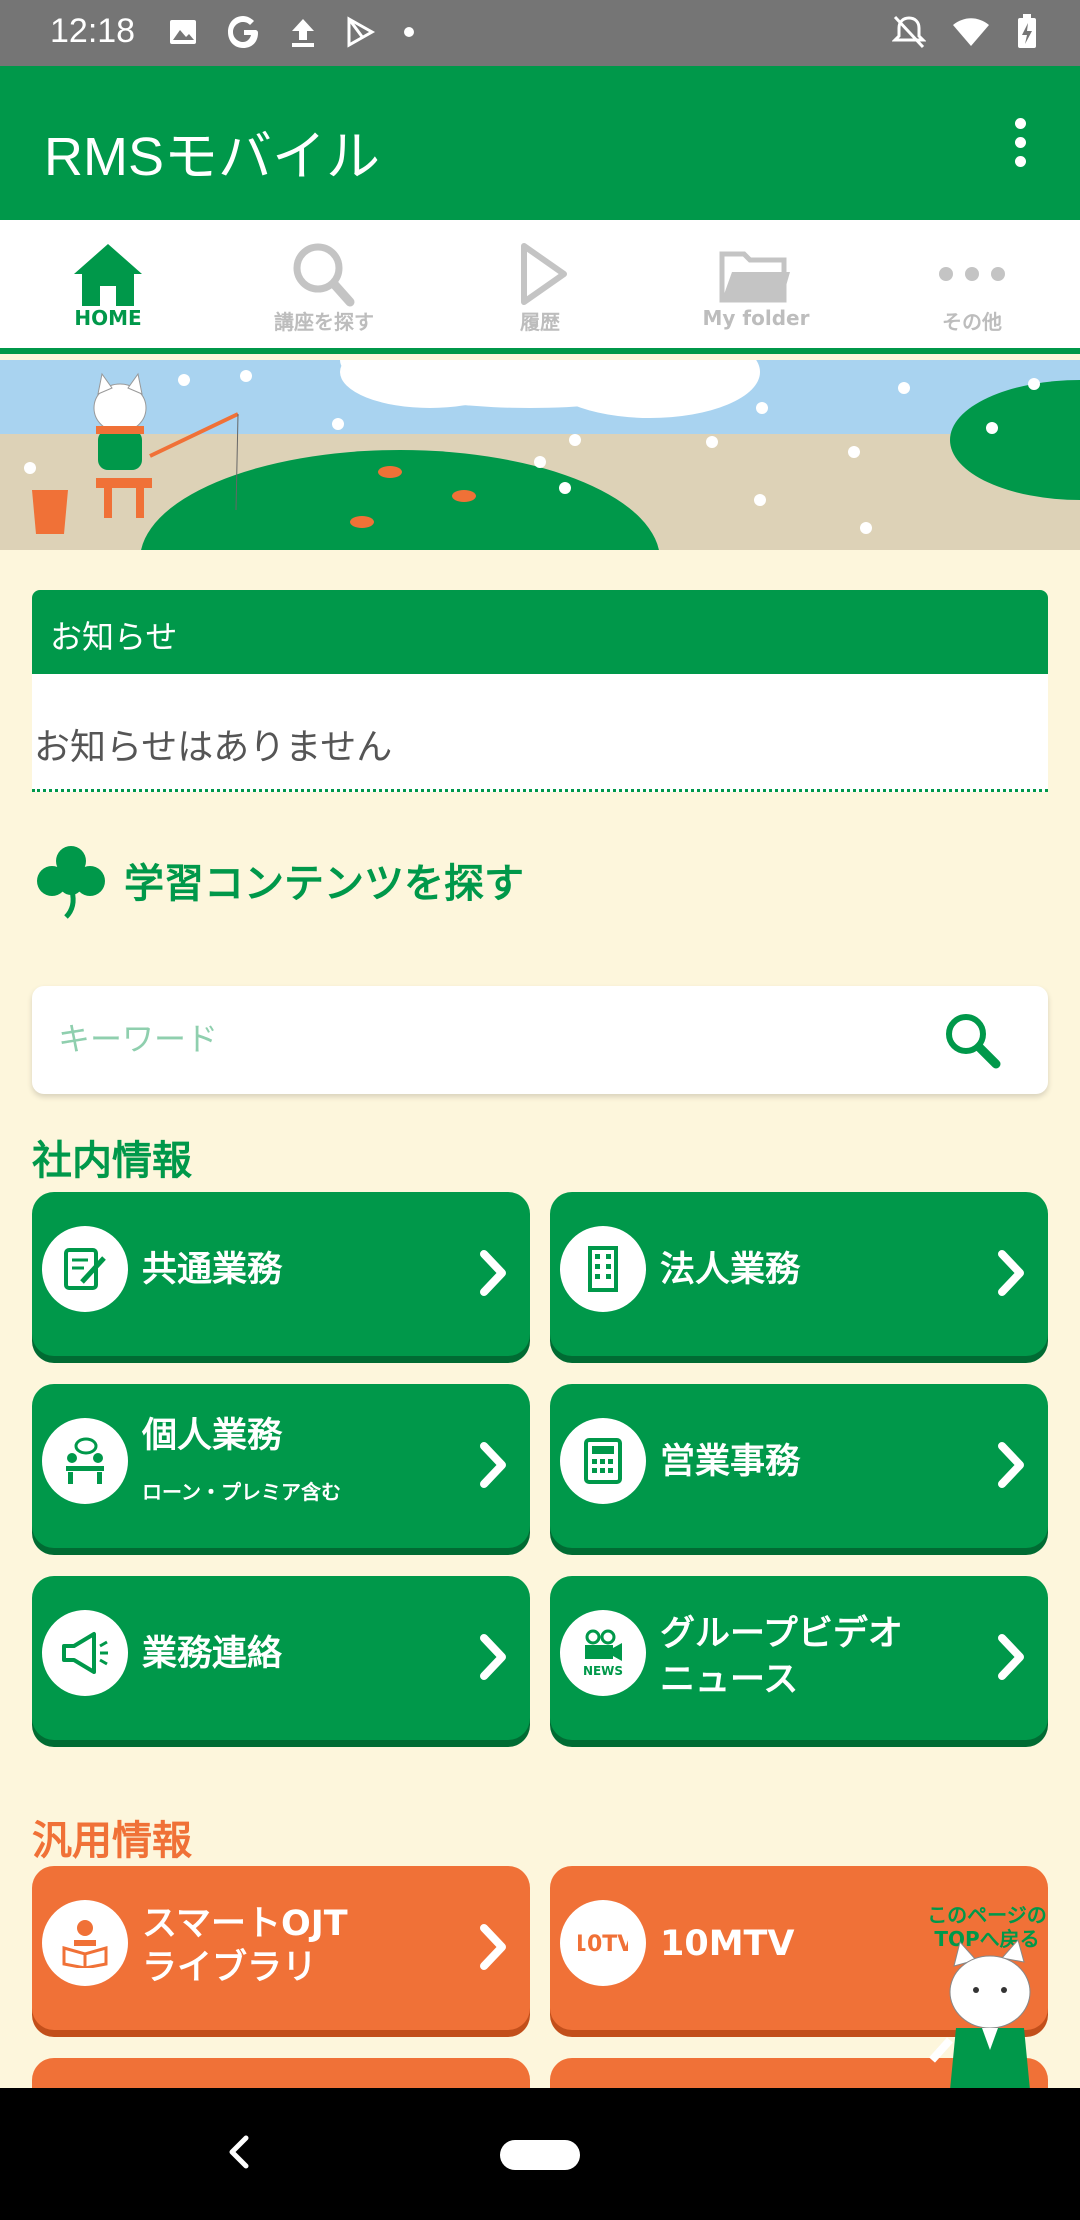 Image resolution: width=1080 pixels, height=2220 pixels. I want to click on svg-text: 10TV, so click(603, 1944).